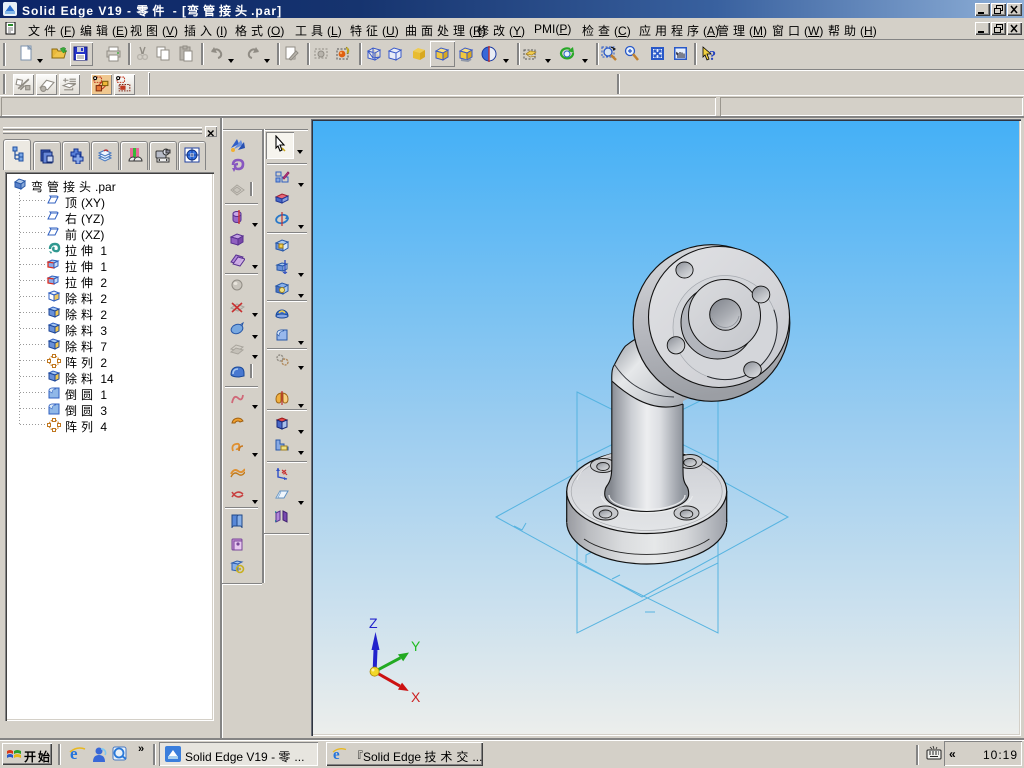  I want to click on svg-text: Y, so click(416, 646).